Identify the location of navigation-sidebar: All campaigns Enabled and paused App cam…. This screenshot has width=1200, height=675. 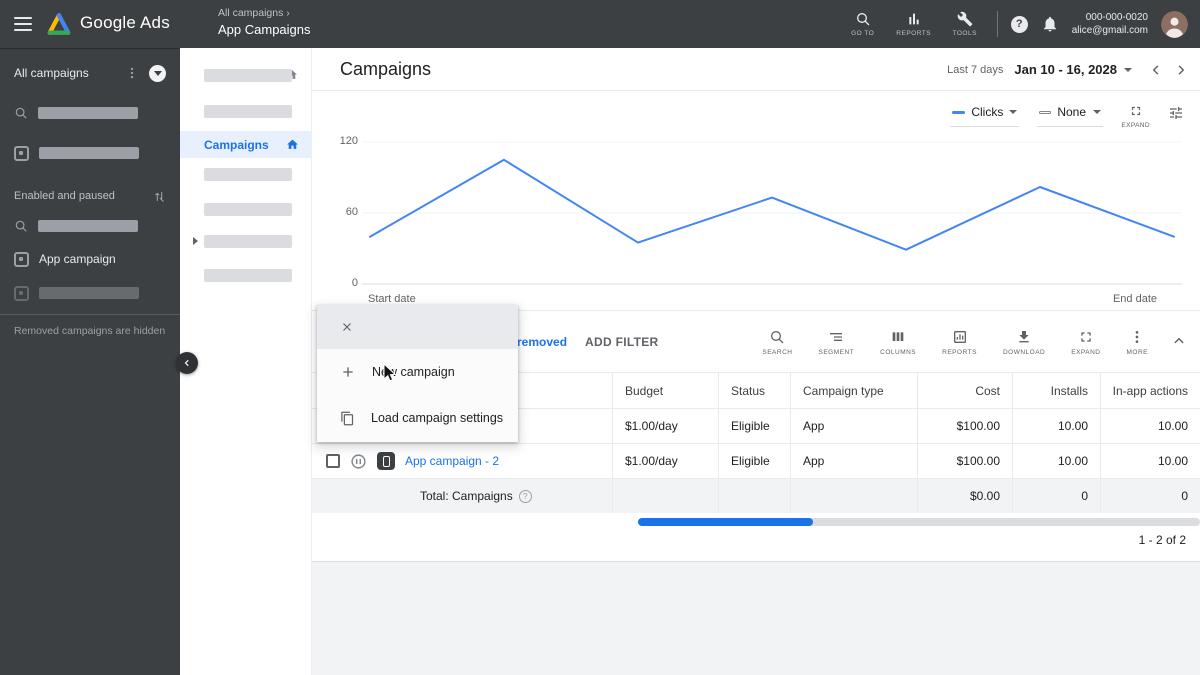
(90, 361).